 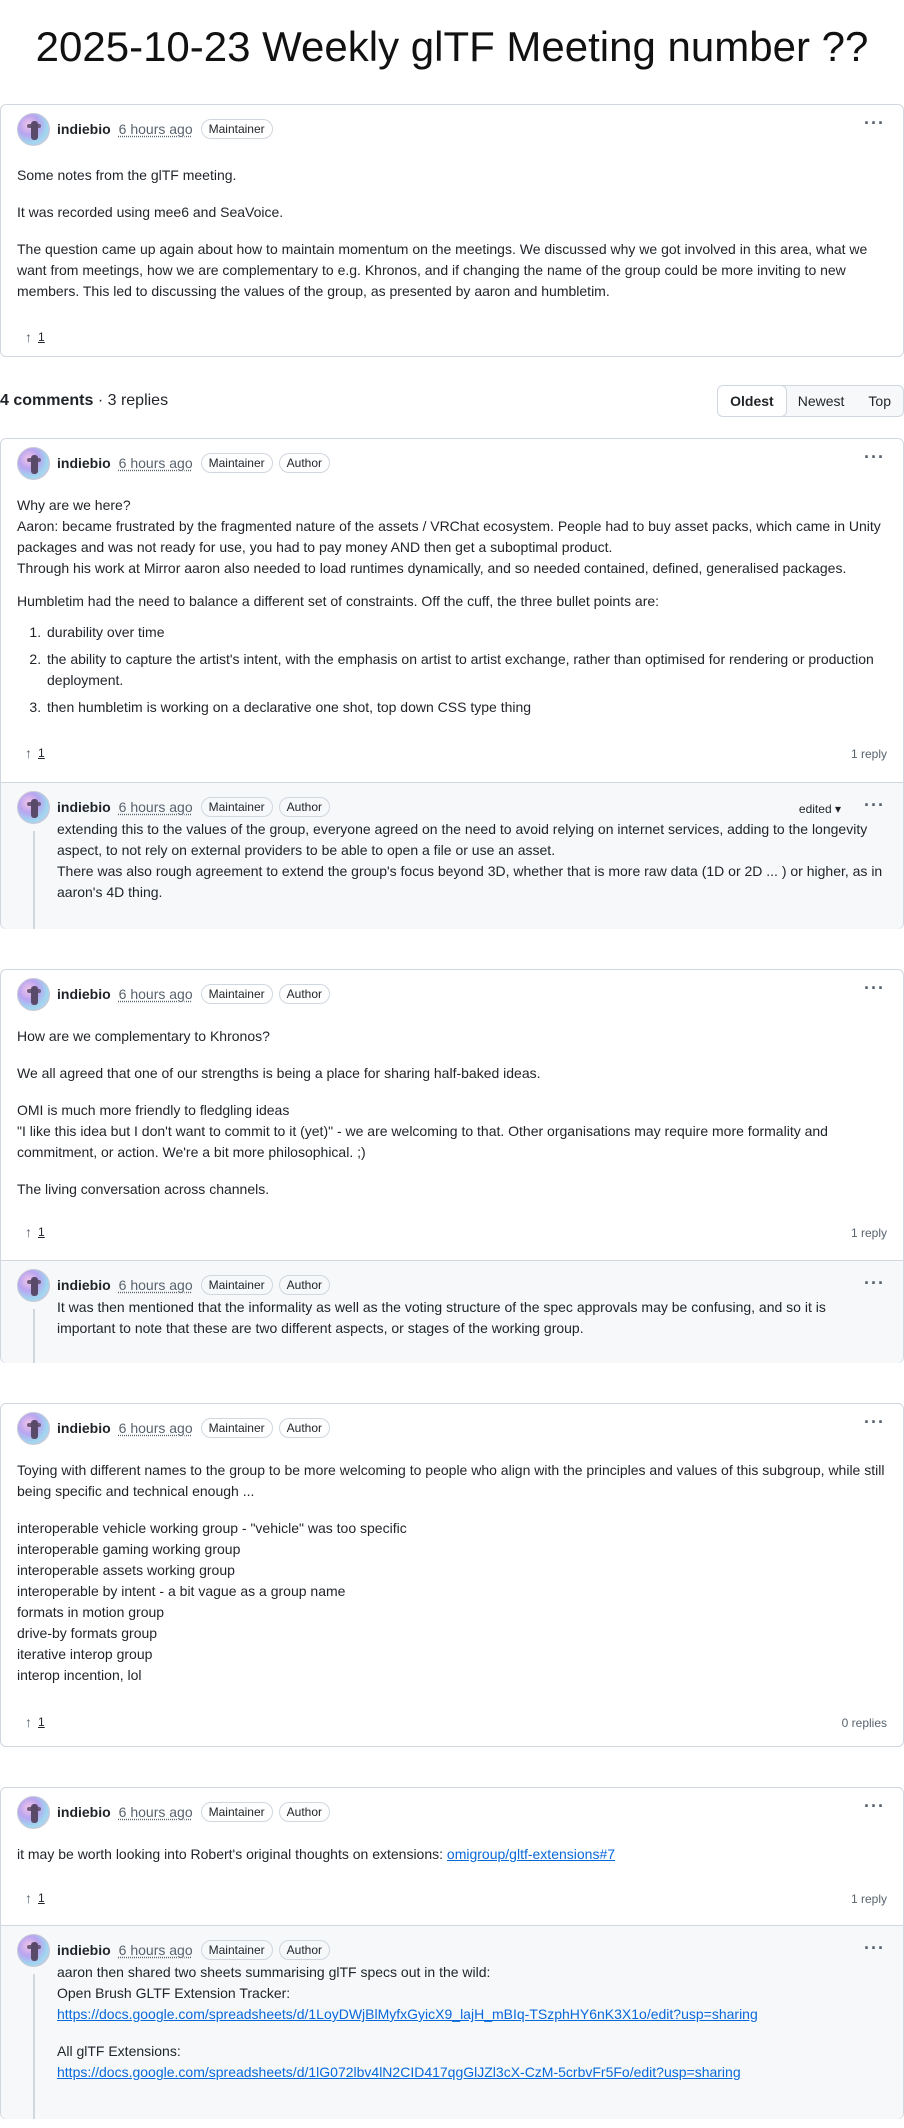 I want to click on edited-label: edited, so click(x=815, y=809).